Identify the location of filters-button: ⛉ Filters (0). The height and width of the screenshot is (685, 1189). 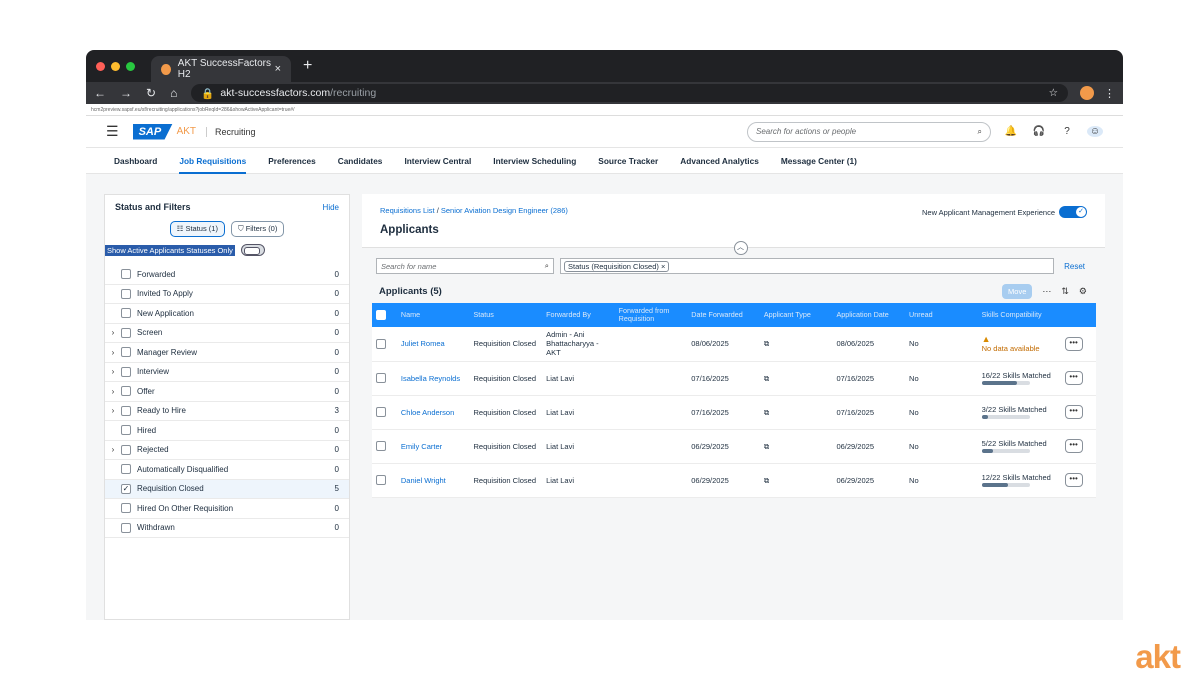
(257, 229).